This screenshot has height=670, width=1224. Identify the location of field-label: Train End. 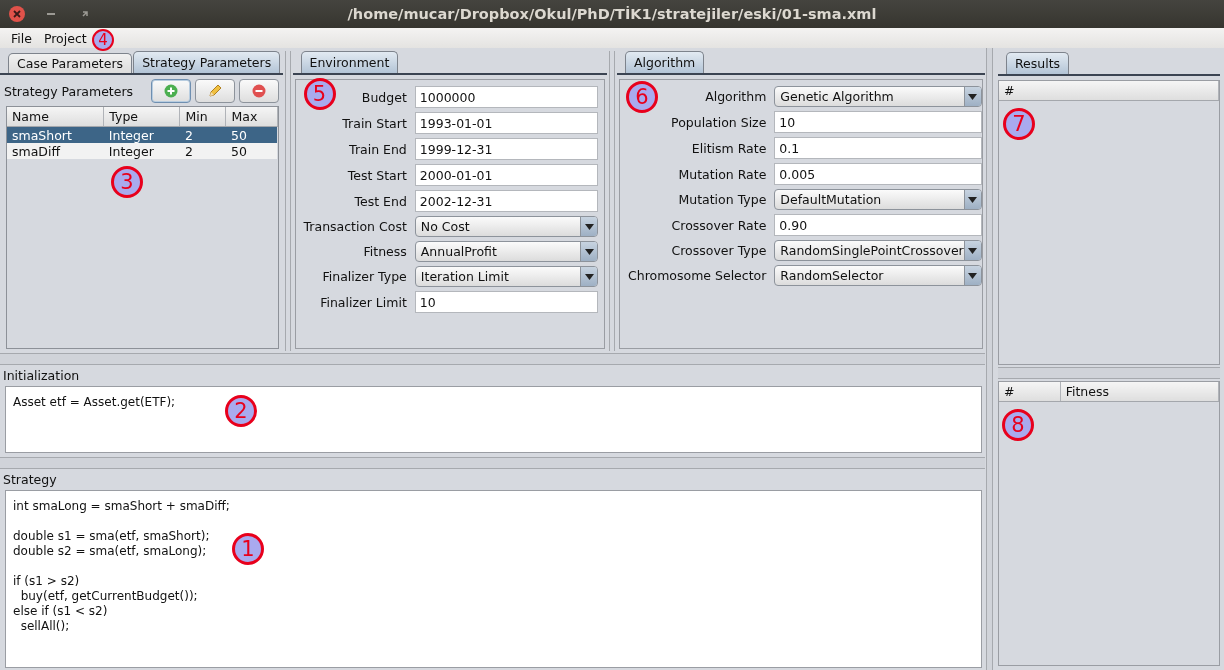
(378, 149).